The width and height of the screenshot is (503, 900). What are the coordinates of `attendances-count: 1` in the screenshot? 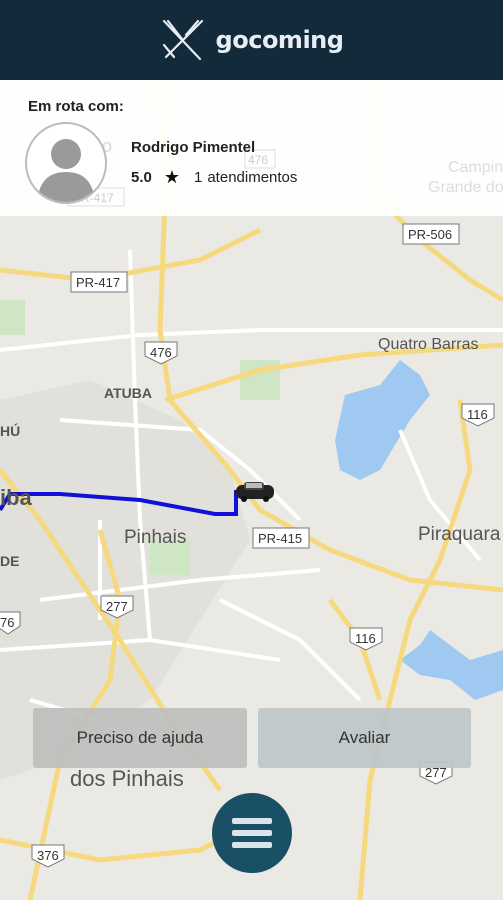 It's located at (198, 177).